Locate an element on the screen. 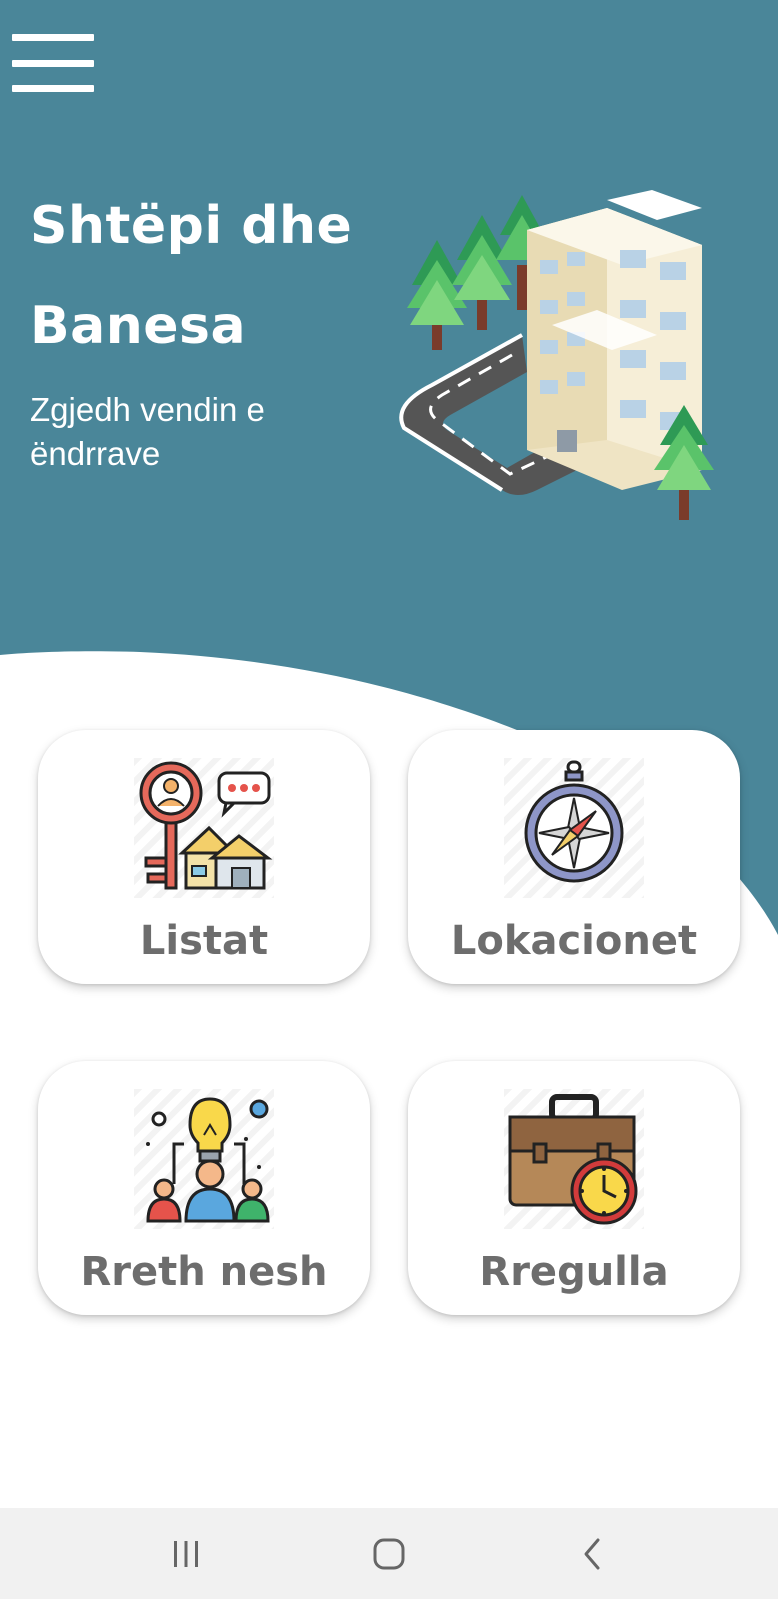 Image resolution: width=778 pixels, height=1599 pixels. page-title-line2: Banesa is located at coordinates (138, 326).